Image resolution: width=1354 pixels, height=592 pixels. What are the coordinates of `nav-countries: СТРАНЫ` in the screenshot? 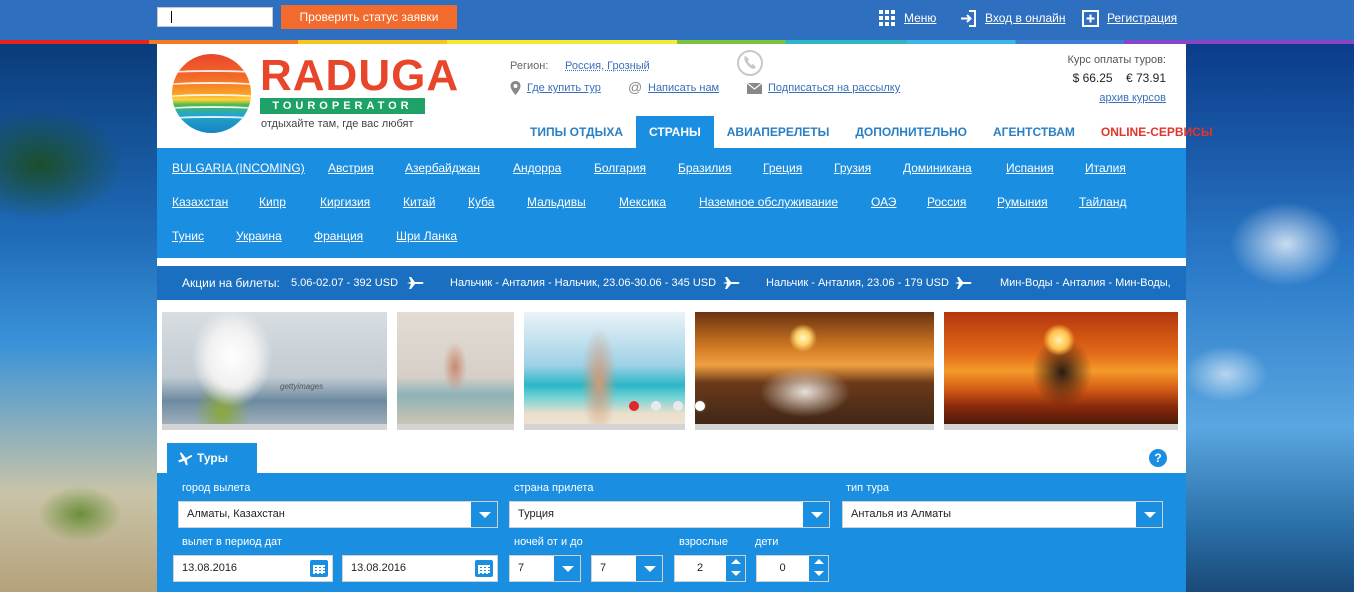 It's located at (675, 132).